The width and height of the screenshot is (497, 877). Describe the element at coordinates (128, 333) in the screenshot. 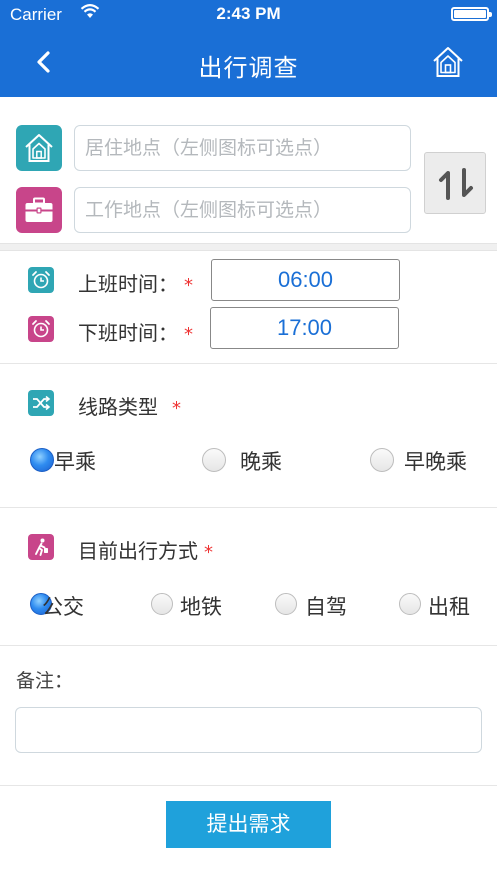

I see `end-time-label-text: 下班时间：` at that location.